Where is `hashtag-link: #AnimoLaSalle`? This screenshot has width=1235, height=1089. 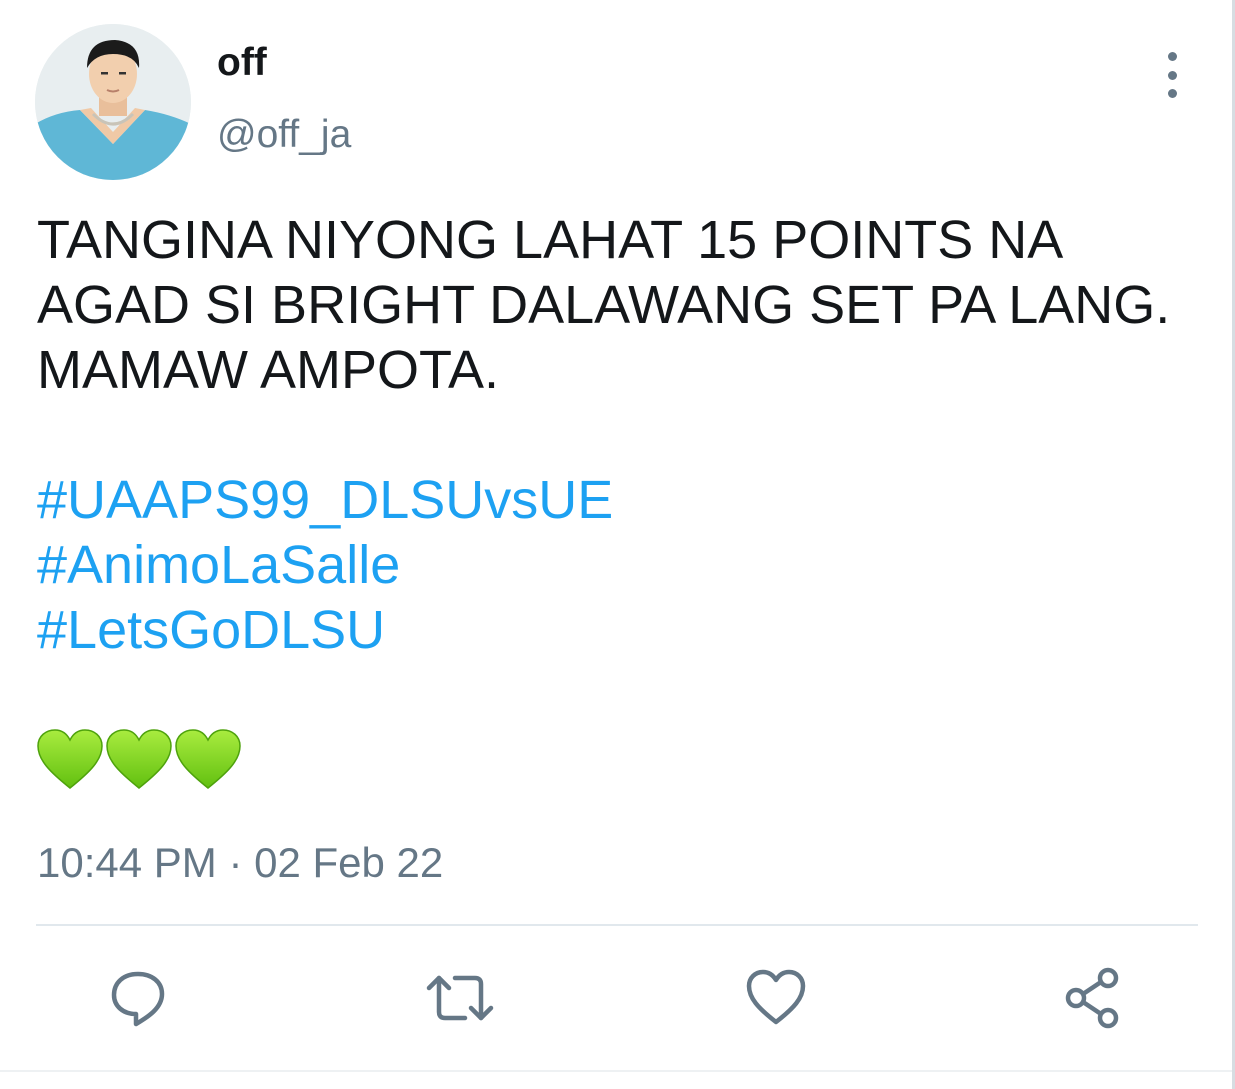 hashtag-link: #AnimoLaSalle is located at coordinates (325, 565).